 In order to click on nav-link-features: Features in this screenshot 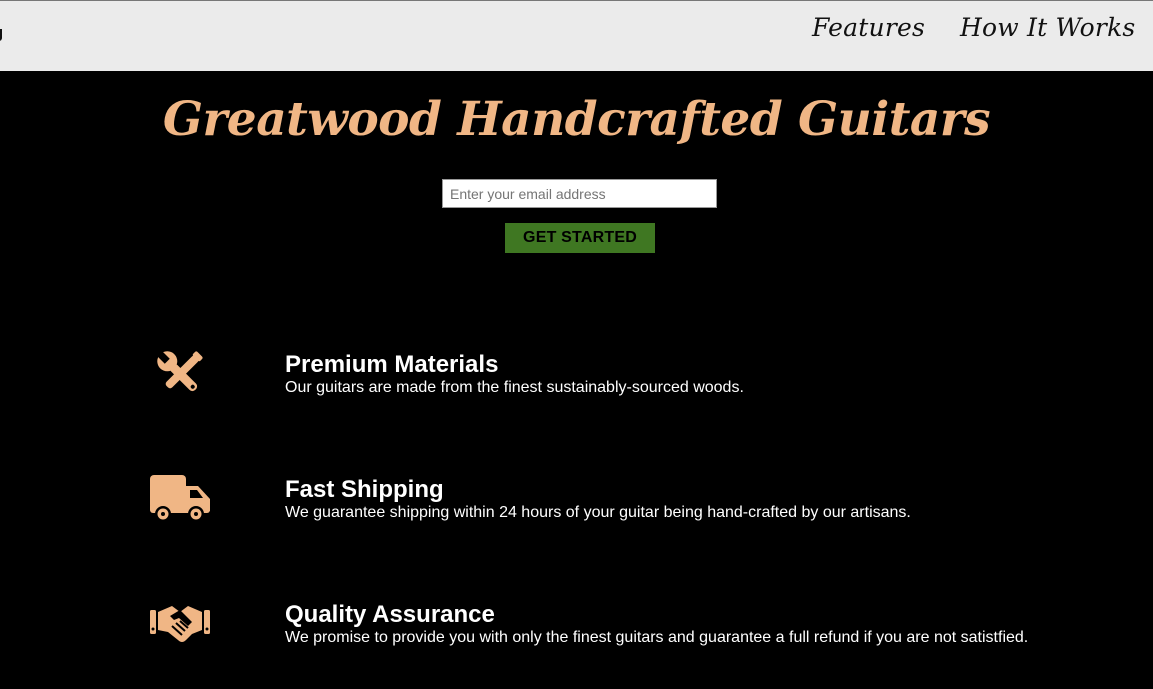, I will do `click(868, 27)`.